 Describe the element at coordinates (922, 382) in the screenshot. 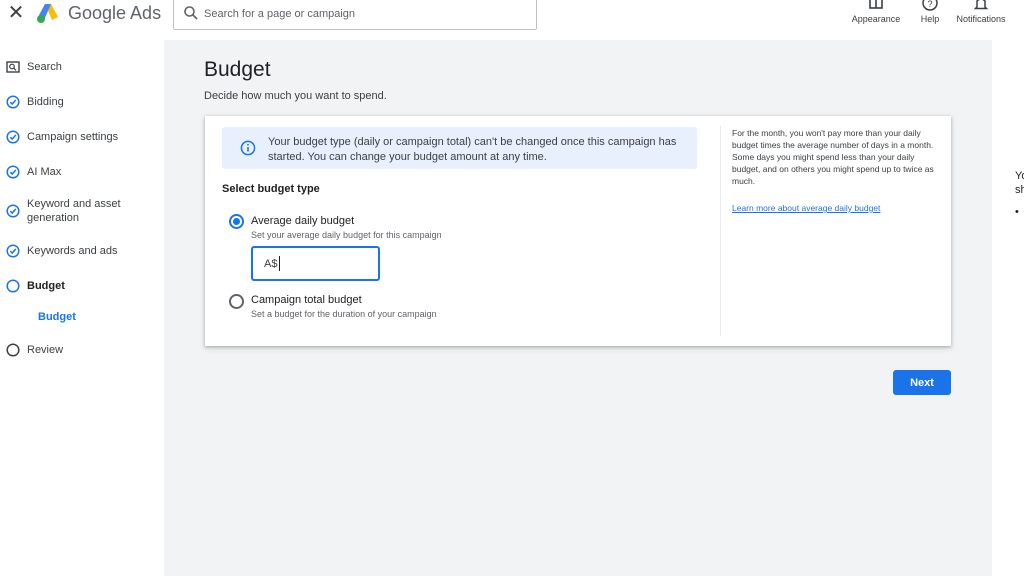

I see `next-button: Next` at that location.